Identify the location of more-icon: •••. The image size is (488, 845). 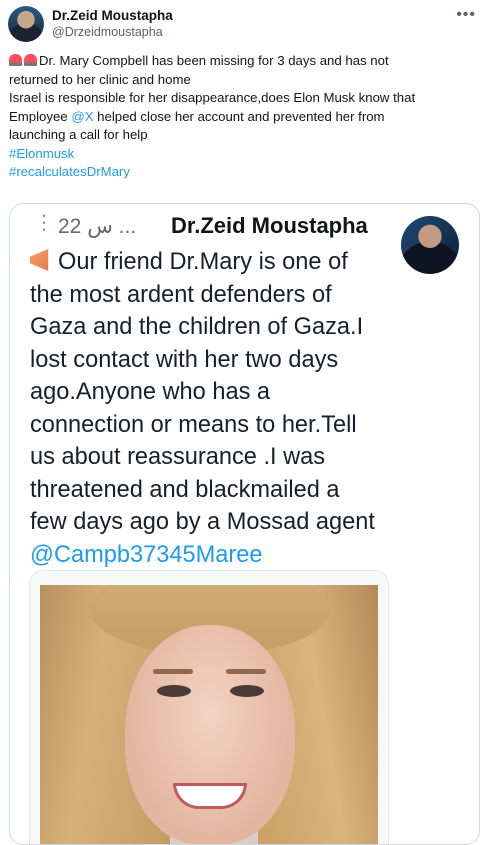
(466, 15).